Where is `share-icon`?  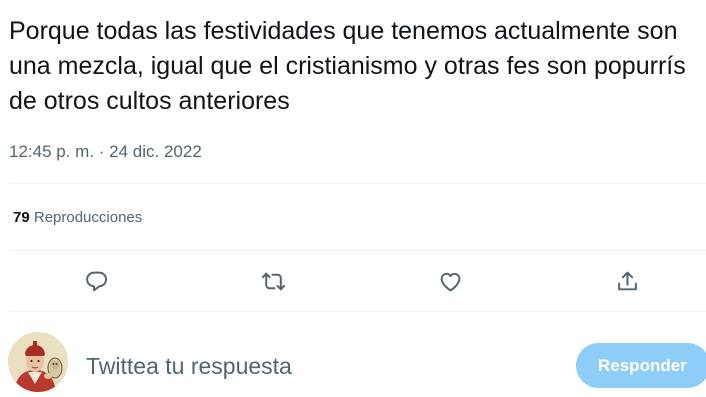 share-icon is located at coordinates (627, 280).